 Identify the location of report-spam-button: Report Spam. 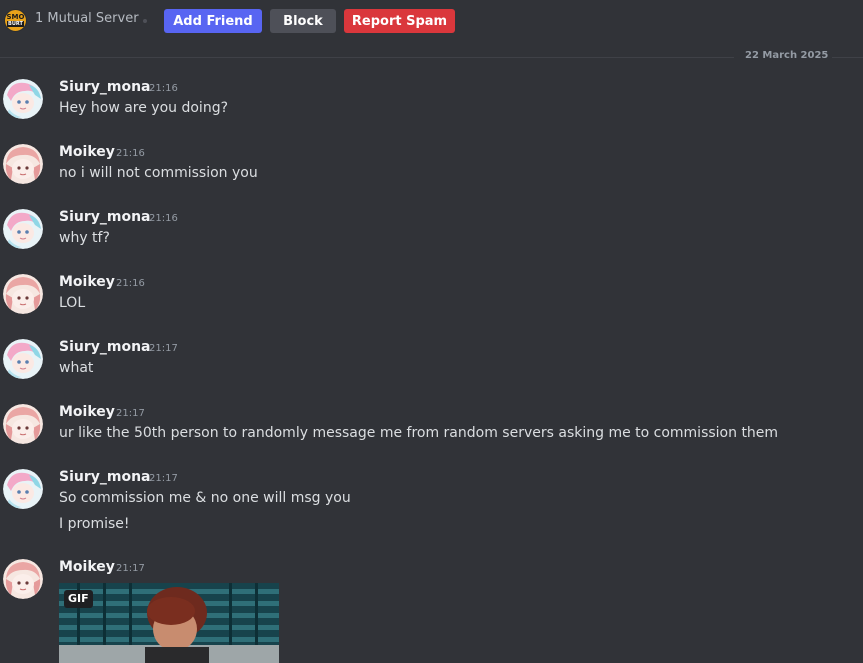
(399, 21).